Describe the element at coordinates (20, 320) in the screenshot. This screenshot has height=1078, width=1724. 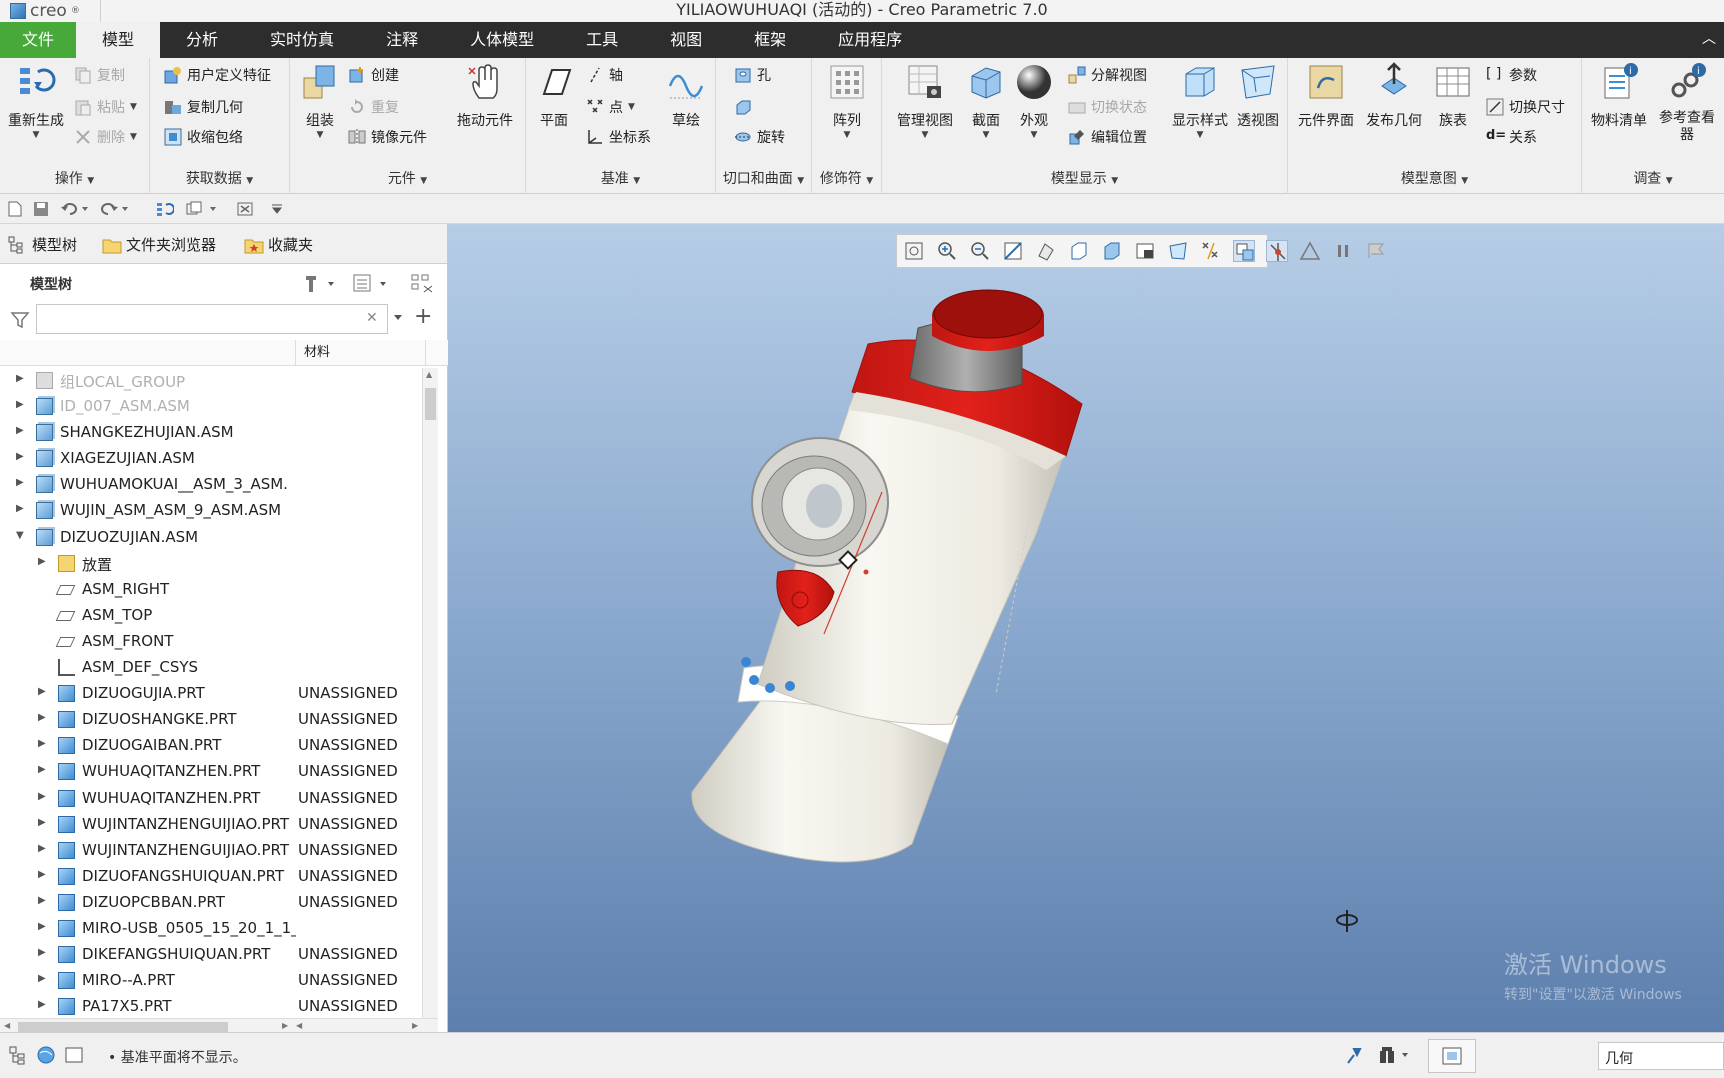
I see `filter-icon` at that location.